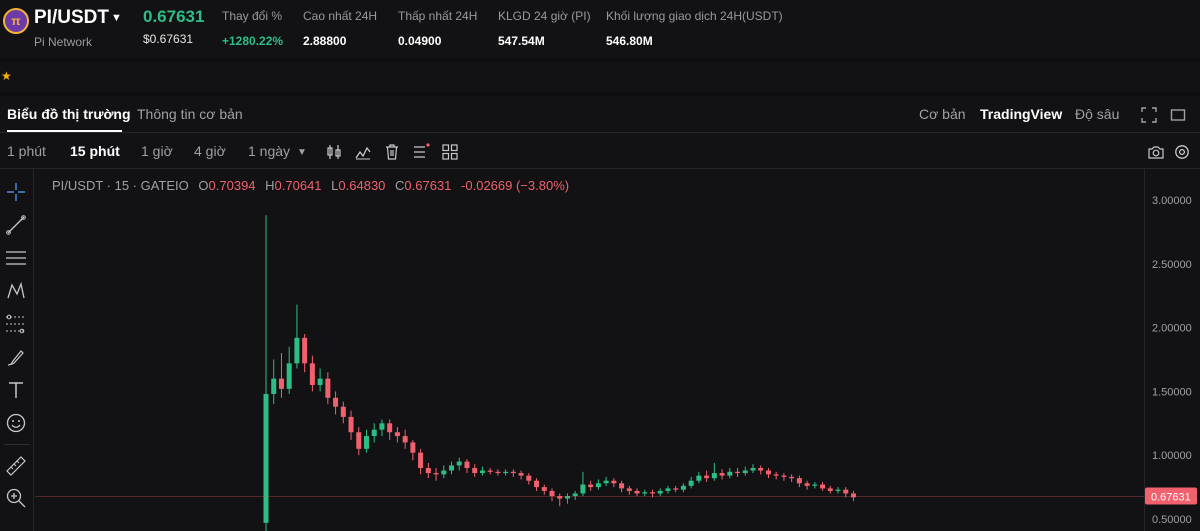 This screenshot has height=531, width=1200. I want to click on stat-change: Thay đổi % +1280.22%, so click(252, 28).